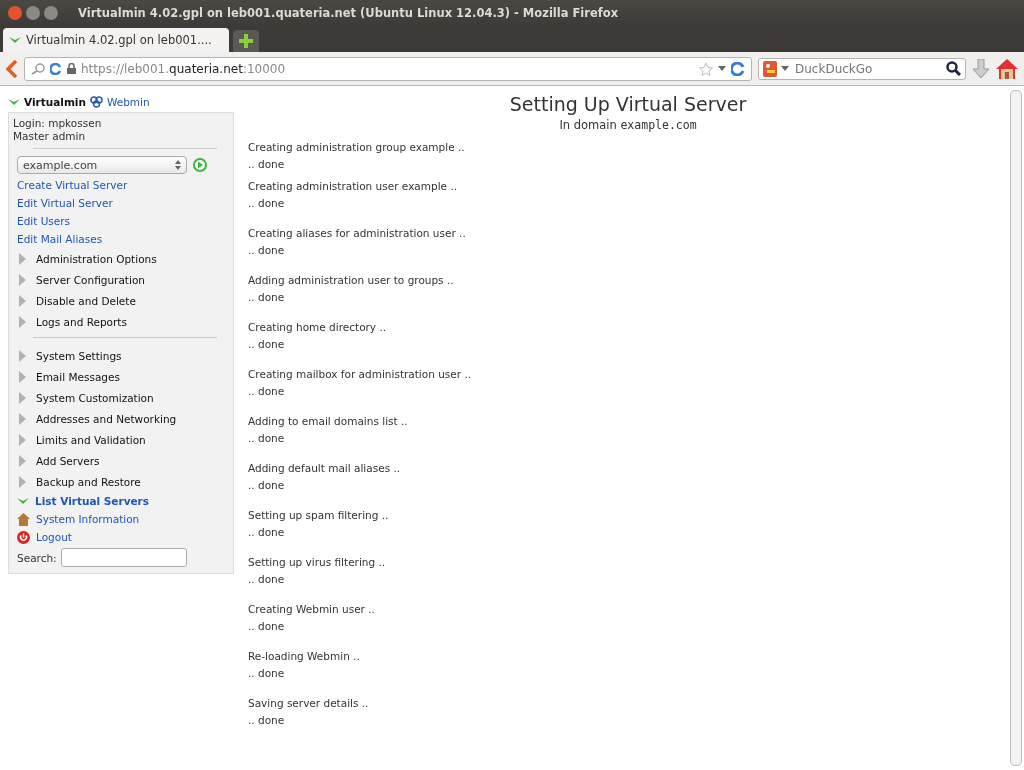  What do you see at coordinates (106, 418) in the screenshot?
I see `sidebar-category: Addresses and Networking` at bounding box center [106, 418].